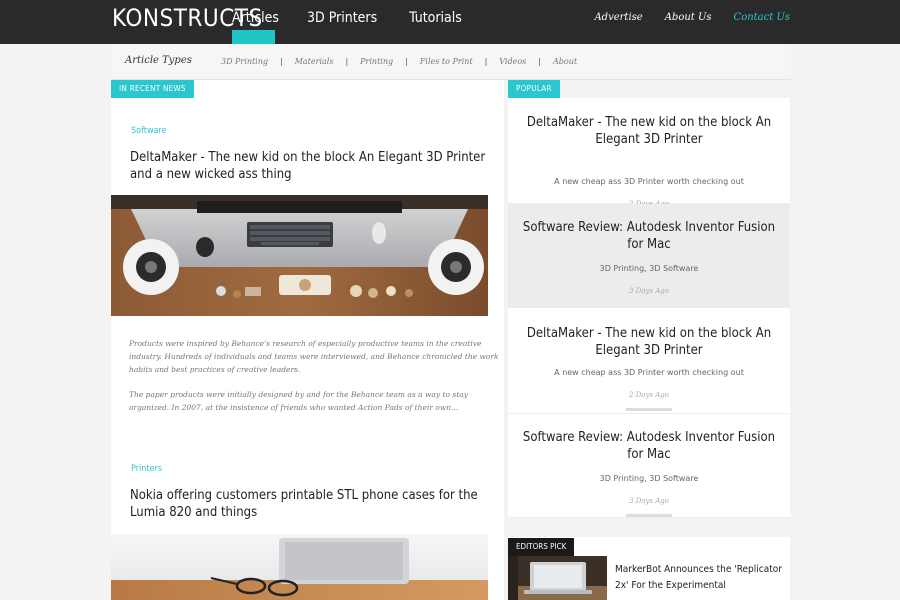 The height and width of the screenshot is (600, 900). I want to click on utility-nav: Advertise About Us Contact Us, so click(692, 17).